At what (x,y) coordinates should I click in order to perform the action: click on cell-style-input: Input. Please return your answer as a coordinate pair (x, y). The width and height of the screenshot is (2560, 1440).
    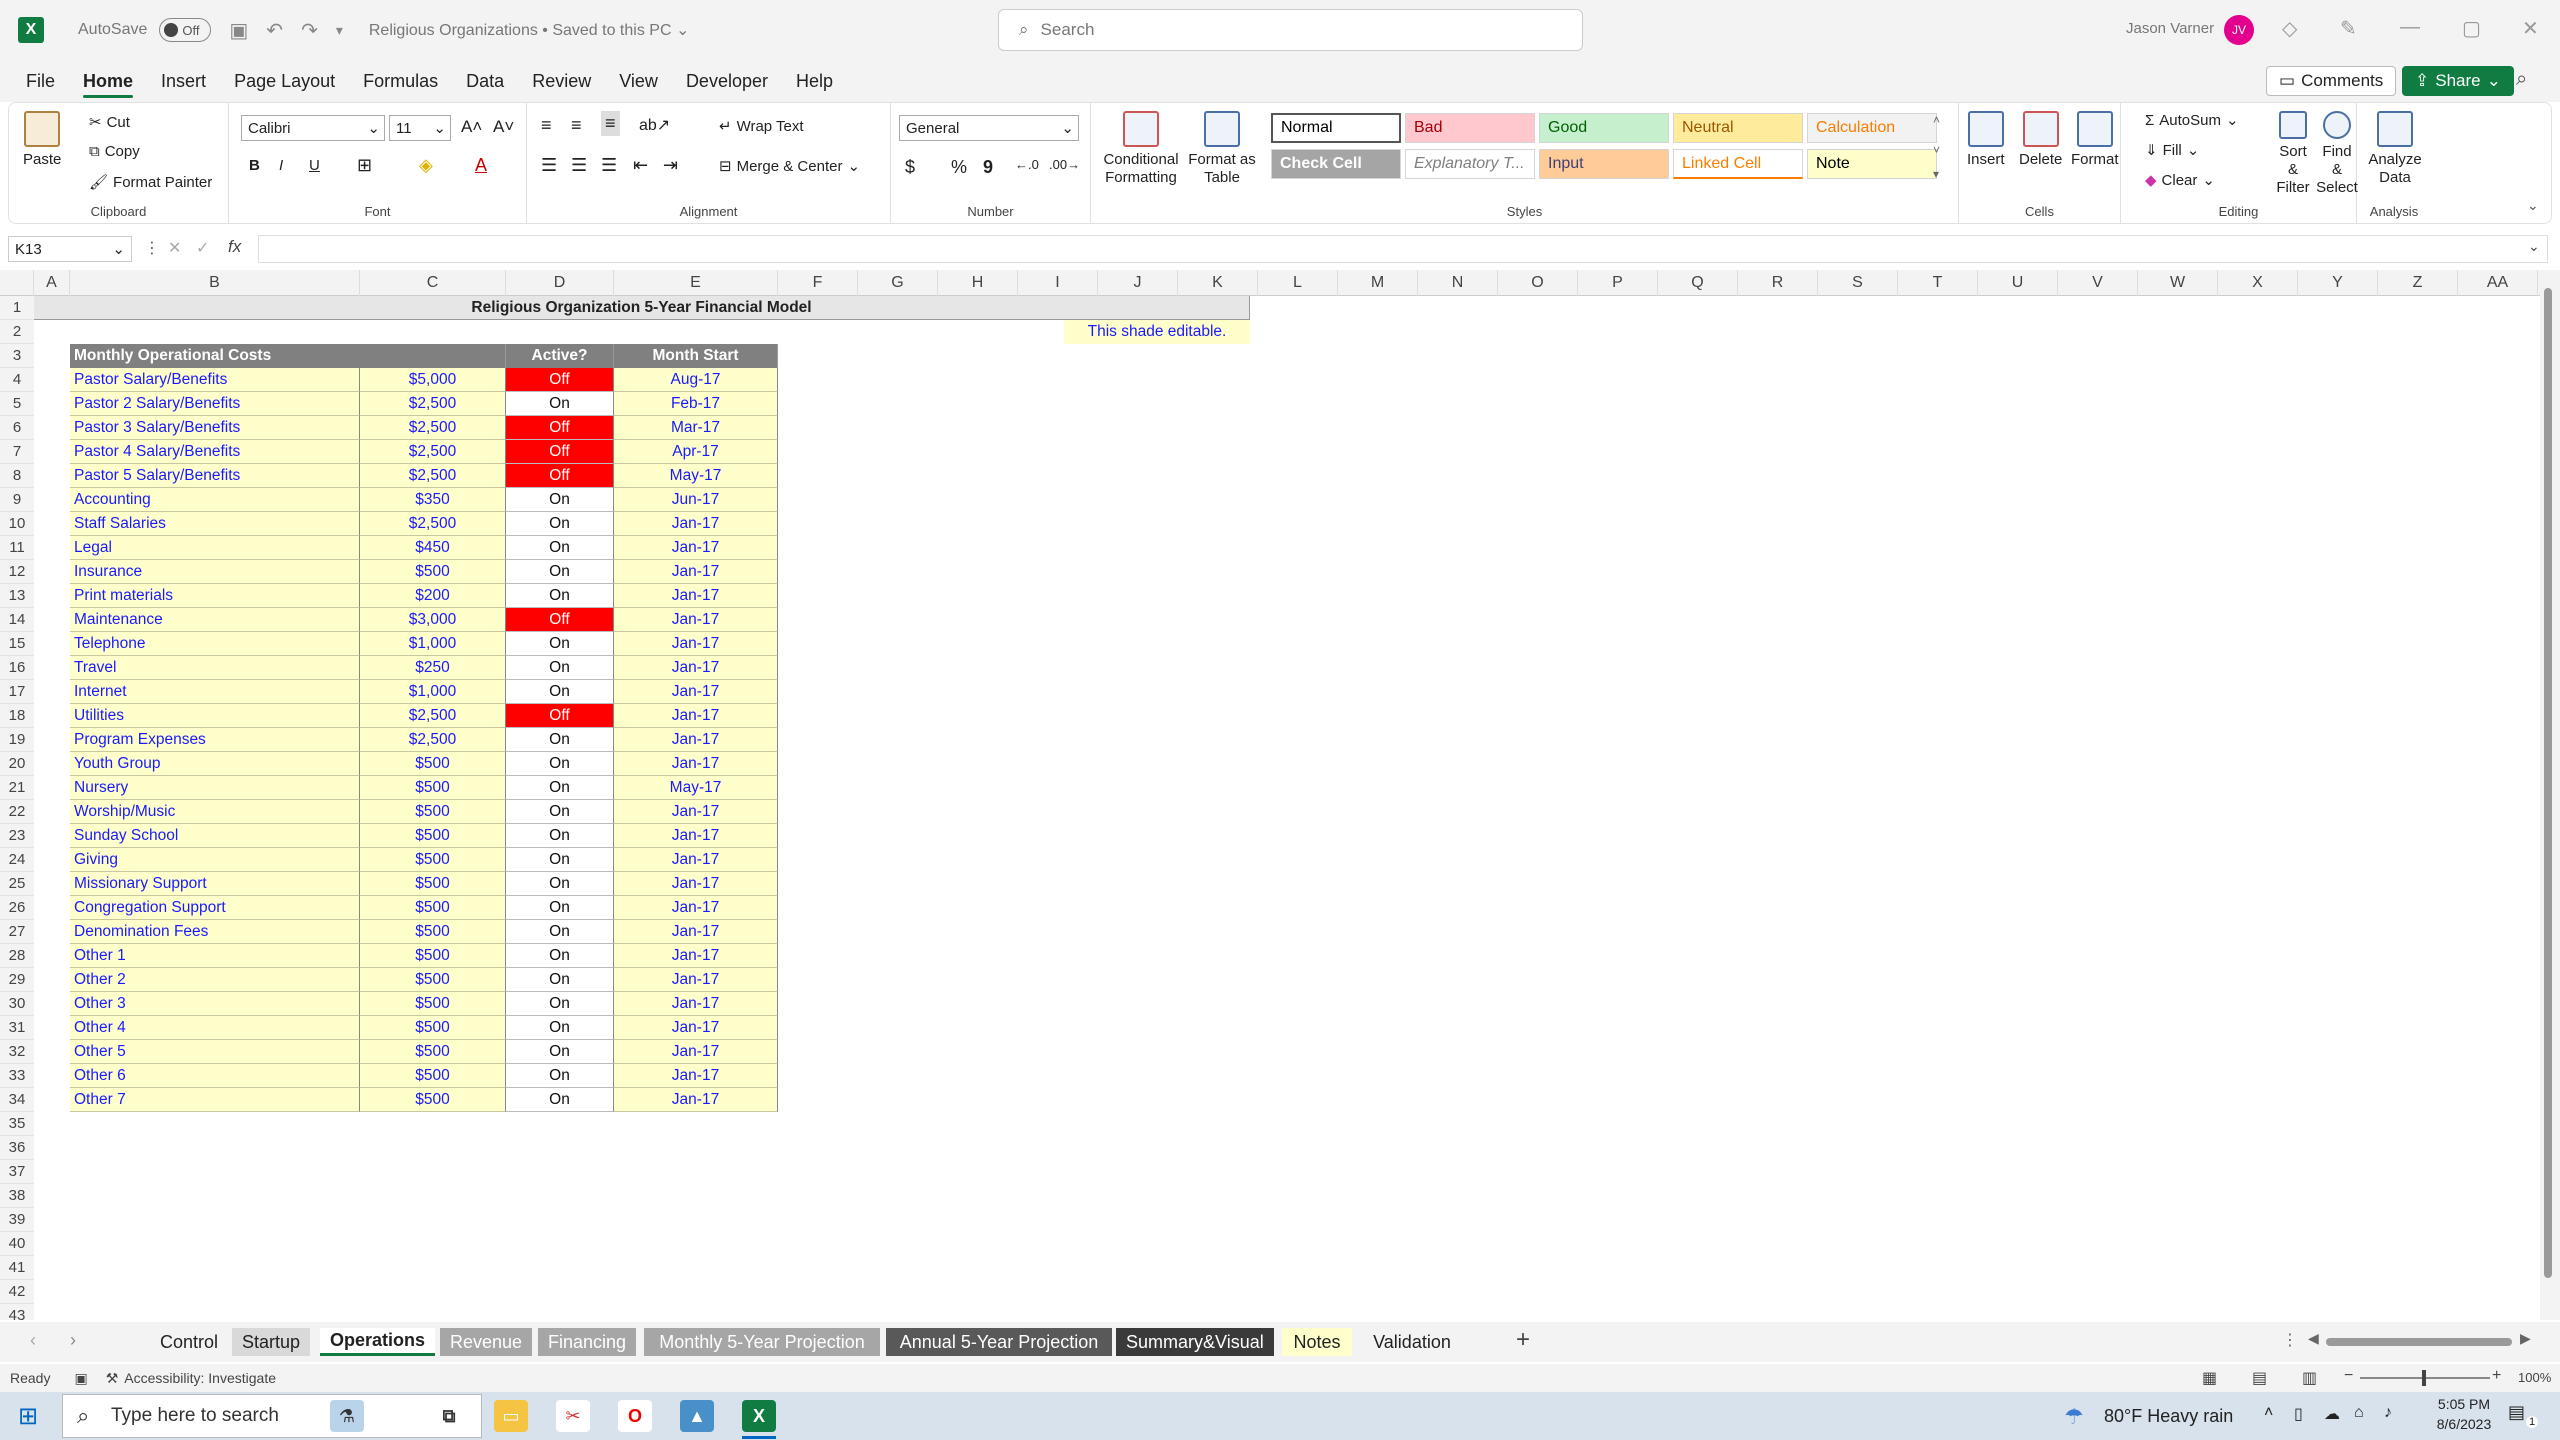
    Looking at the image, I should click on (1604, 164).